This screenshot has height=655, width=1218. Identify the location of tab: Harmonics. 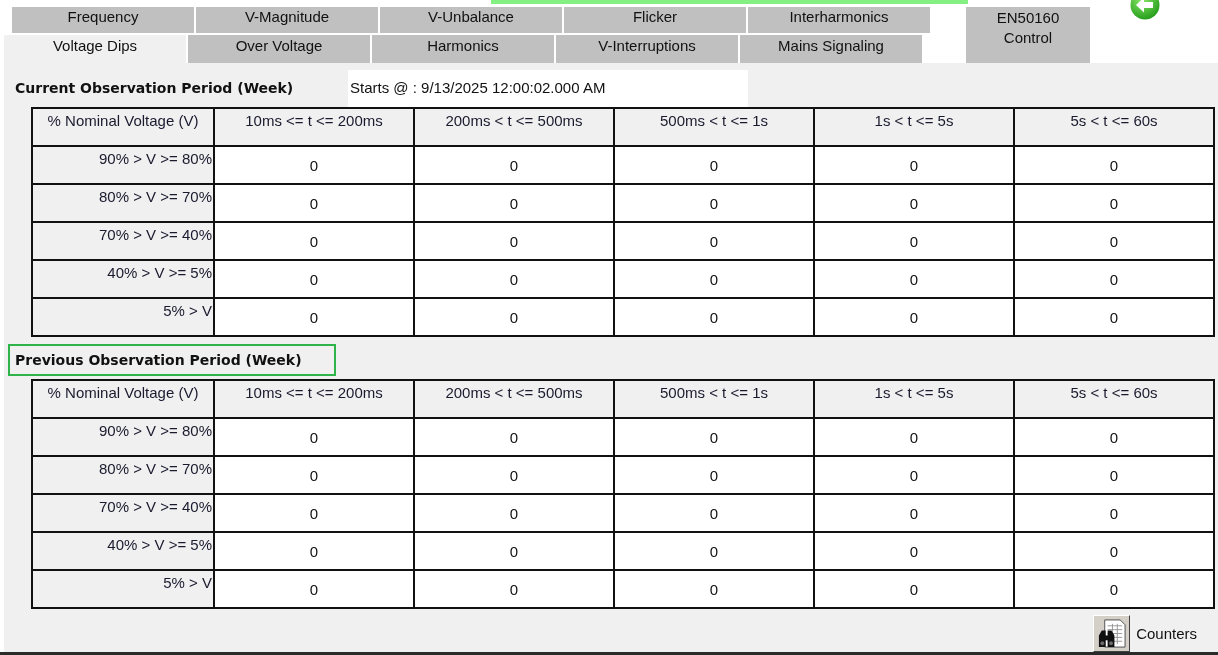
(463, 49).